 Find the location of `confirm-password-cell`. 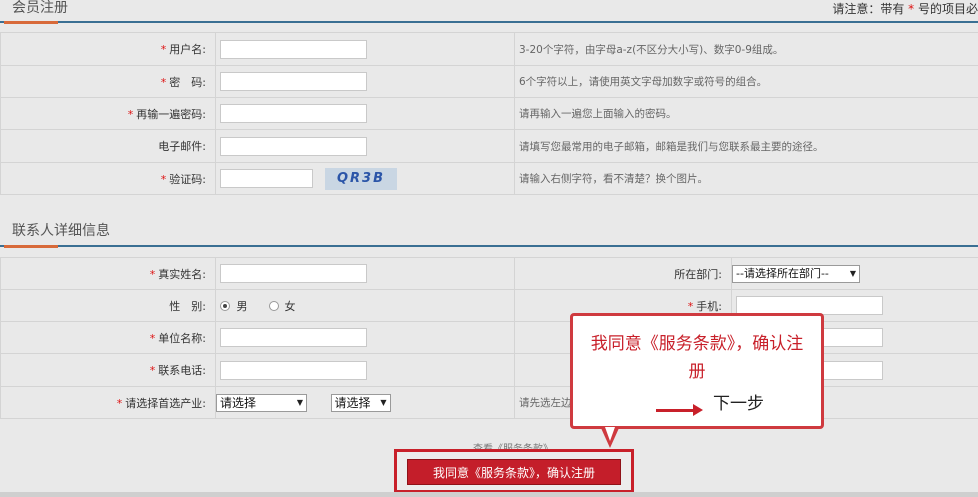

confirm-password-cell is located at coordinates (365, 113).